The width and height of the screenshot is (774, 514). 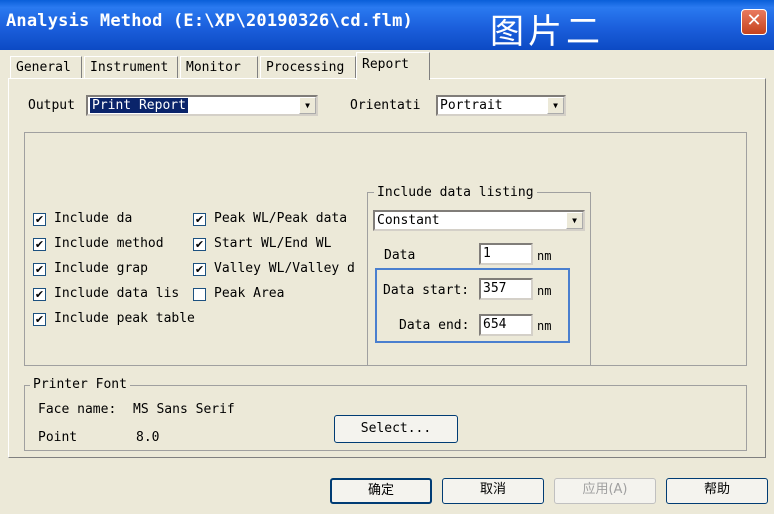 What do you see at coordinates (408, 220) in the screenshot?
I see `data-listing-mode-value: Constant` at bounding box center [408, 220].